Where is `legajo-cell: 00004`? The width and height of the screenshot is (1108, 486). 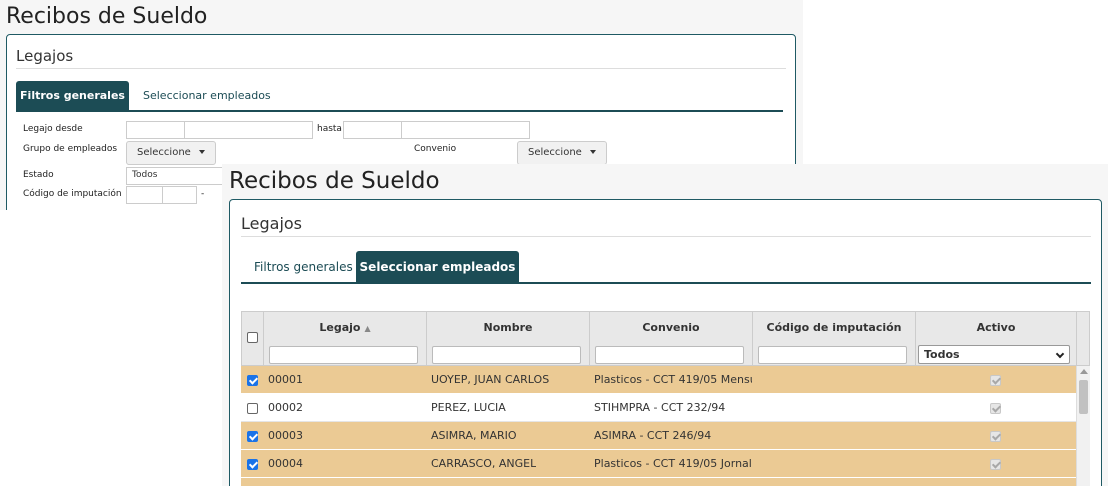
legajo-cell: 00004 is located at coordinates (285, 463).